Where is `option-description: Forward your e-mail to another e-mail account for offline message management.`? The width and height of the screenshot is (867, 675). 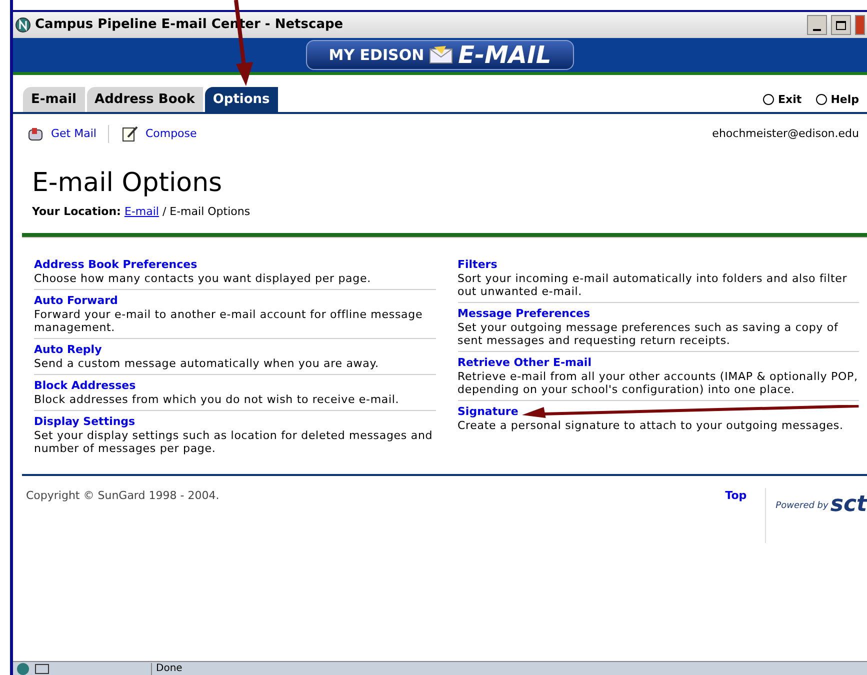 option-description: Forward your e-mail to another e-mail account for offline message management. is located at coordinates (229, 321).